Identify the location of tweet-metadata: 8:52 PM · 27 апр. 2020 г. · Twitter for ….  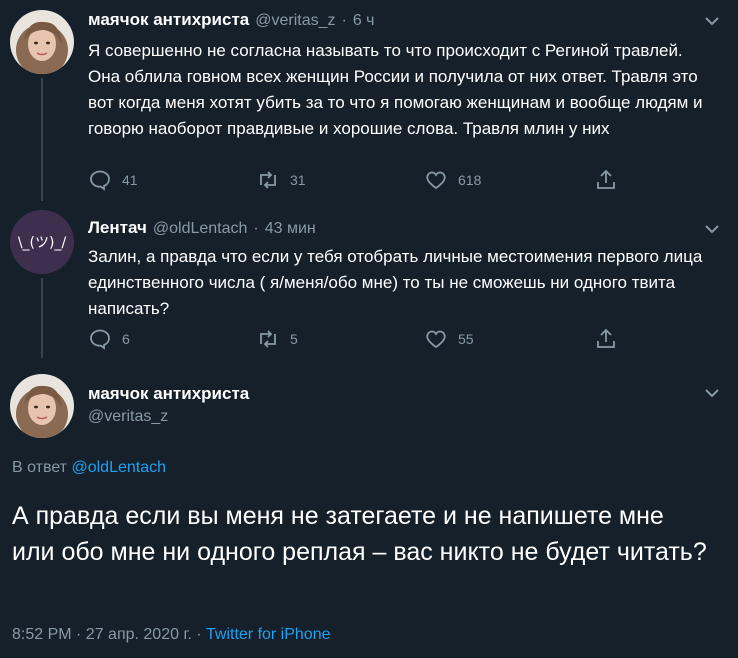
(171, 635).